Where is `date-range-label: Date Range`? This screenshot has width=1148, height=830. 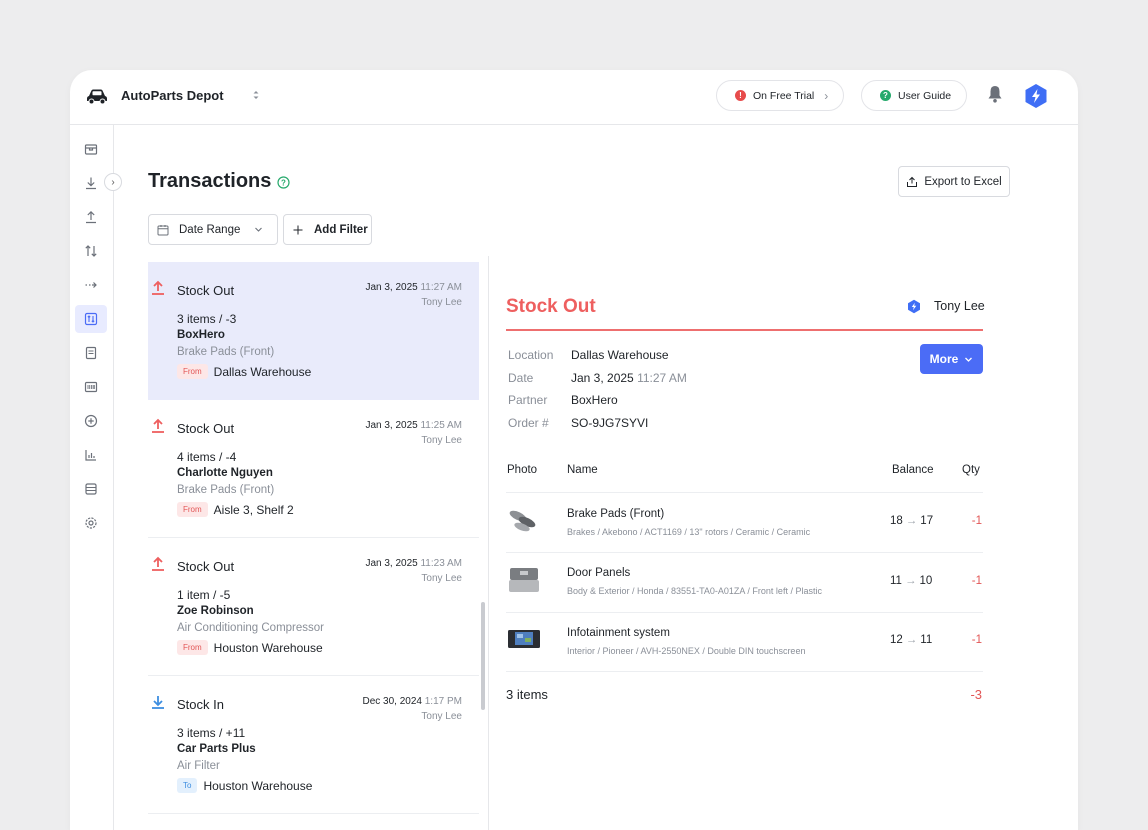 date-range-label: Date Range is located at coordinates (209, 230).